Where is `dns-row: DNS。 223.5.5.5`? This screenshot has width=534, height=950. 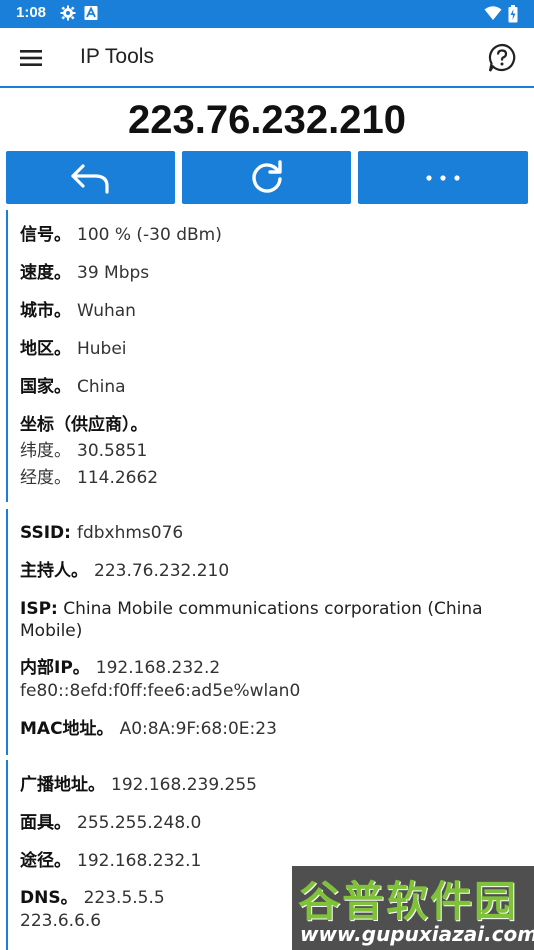
dns-row: DNS。 223.5.5.5 is located at coordinates (92, 898).